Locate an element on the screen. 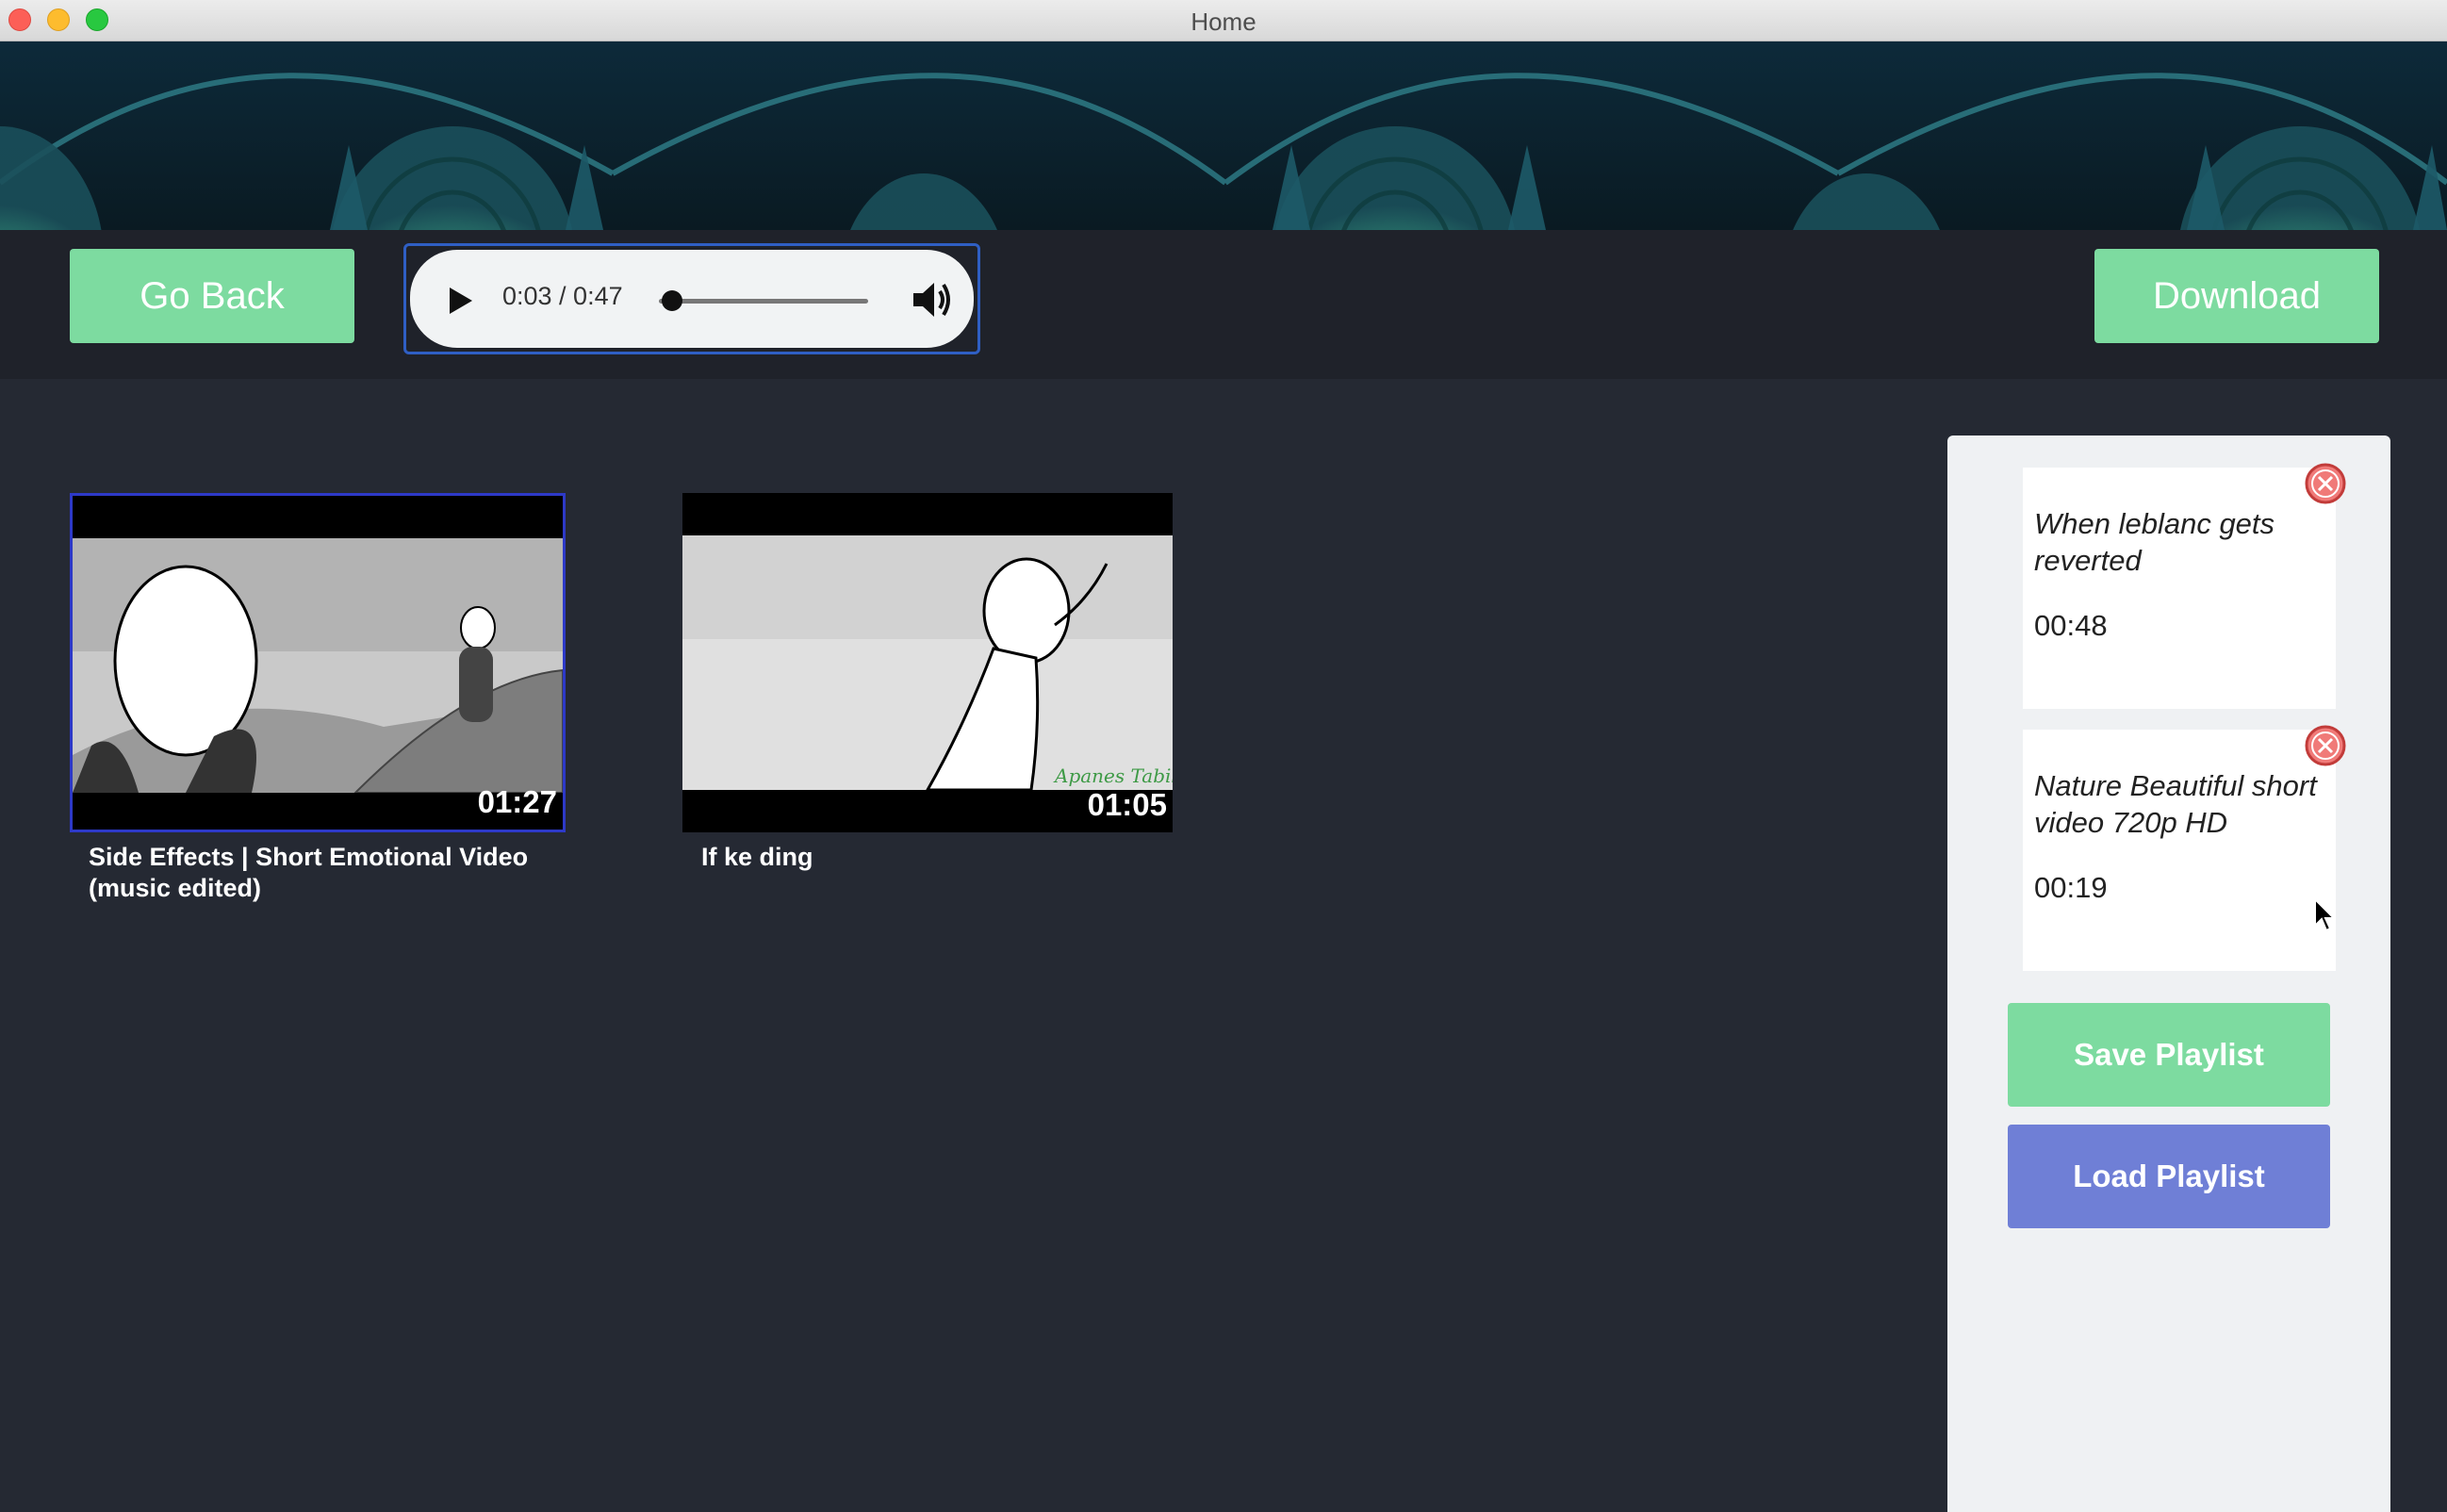 The height and width of the screenshot is (1512, 2447). audio-player: 0:03 / 0:47 is located at coordinates (691, 298).